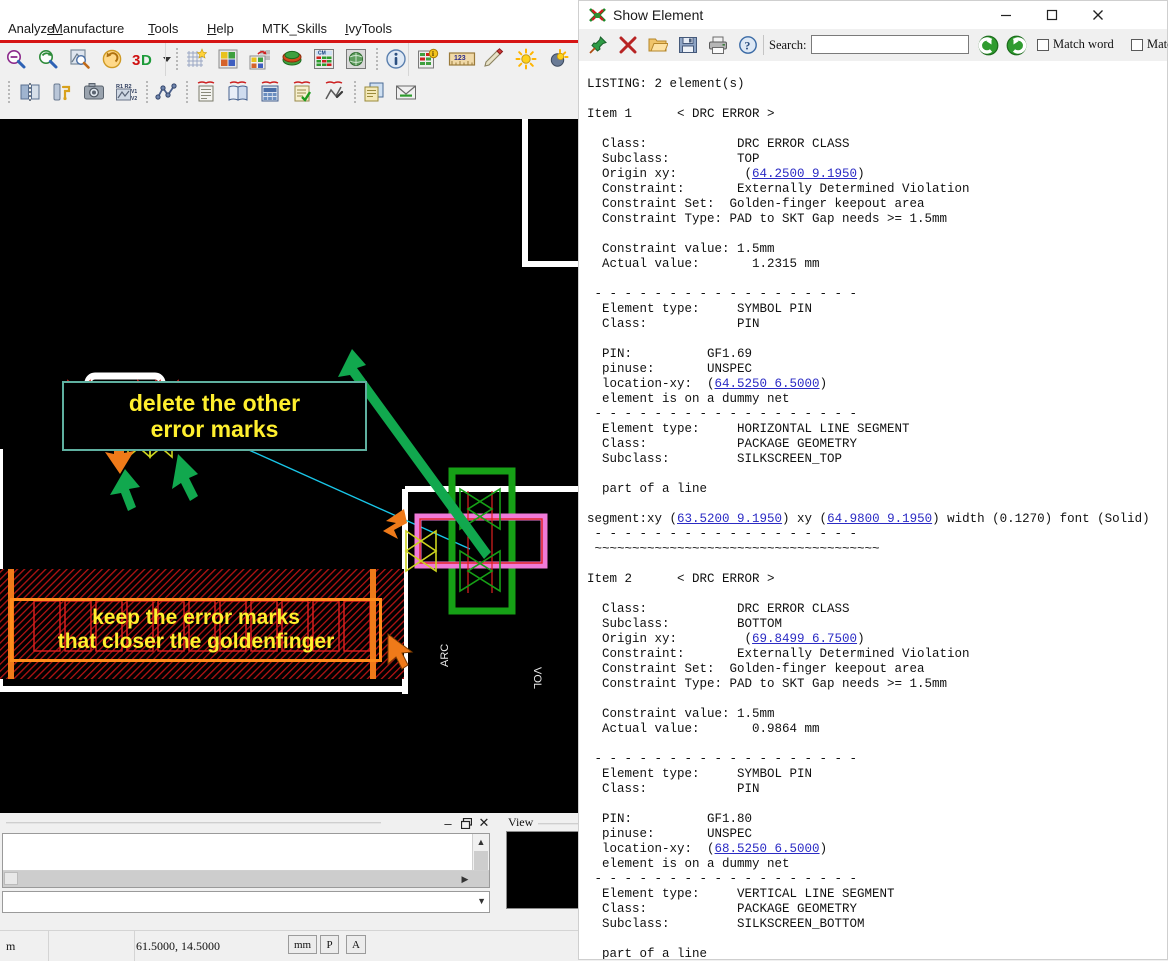 This screenshot has width=1168, height=961. I want to click on save-icon, so click(688, 45).